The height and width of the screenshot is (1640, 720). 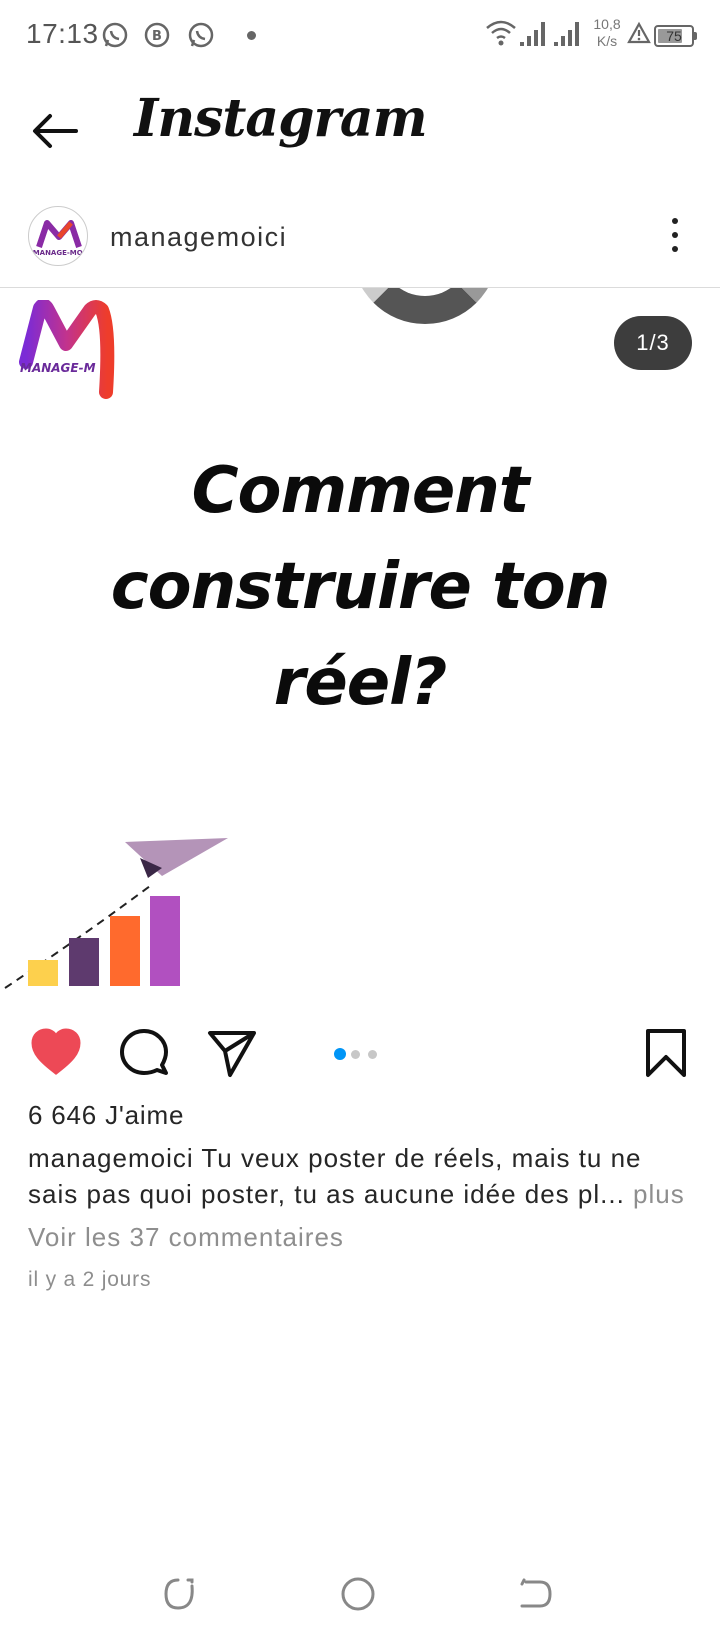 I want to click on home-icon, so click(x=358, y=1594).